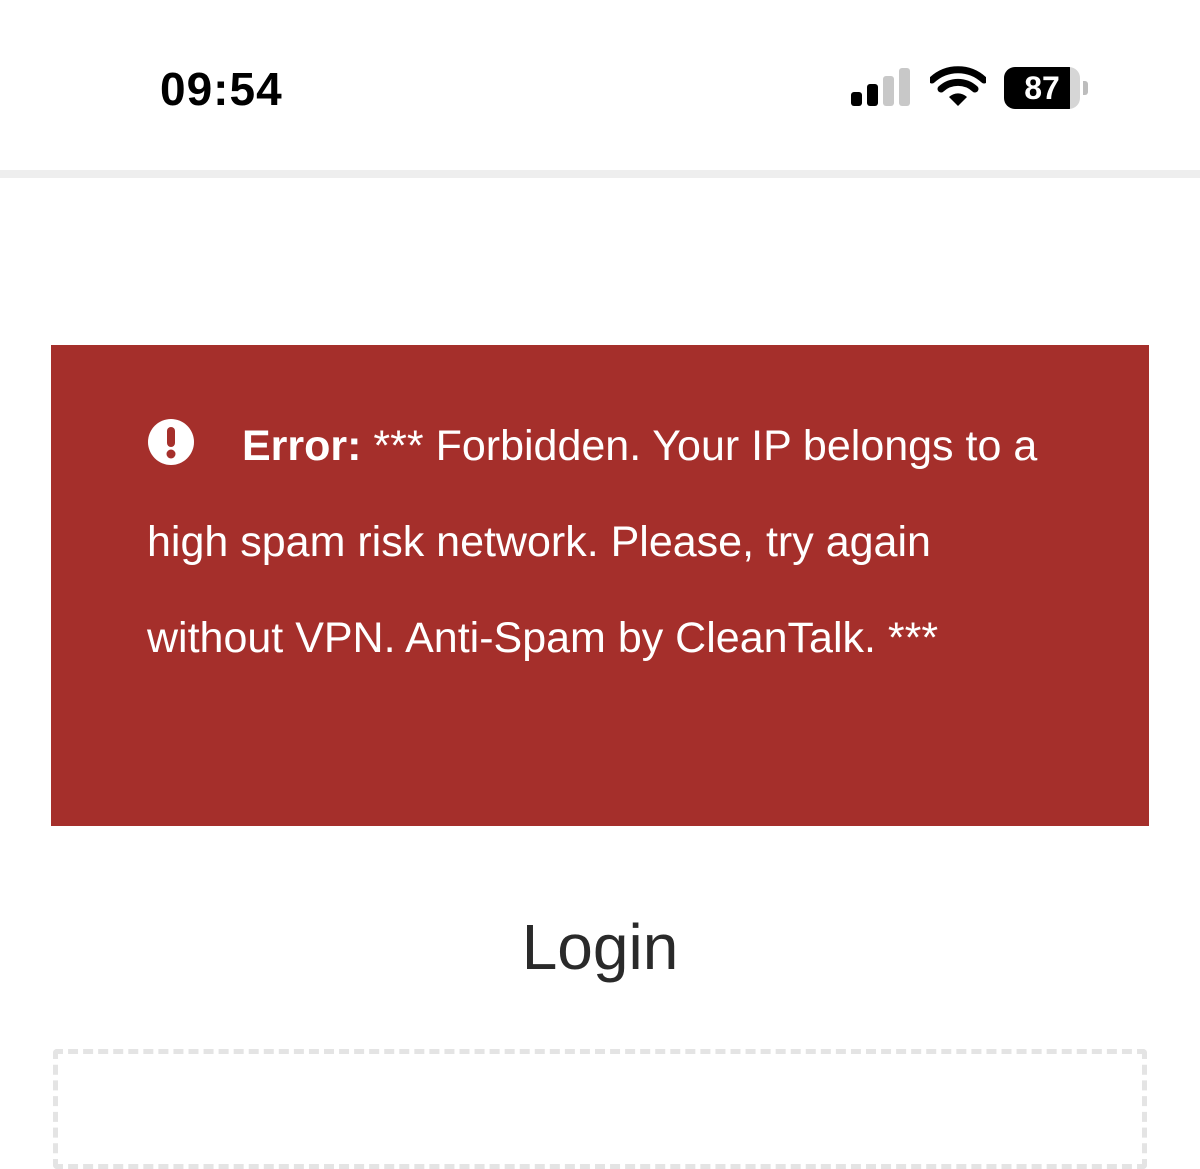  Describe the element at coordinates (1085, 88) in the screenshot. I see `battery-tip` at that location.